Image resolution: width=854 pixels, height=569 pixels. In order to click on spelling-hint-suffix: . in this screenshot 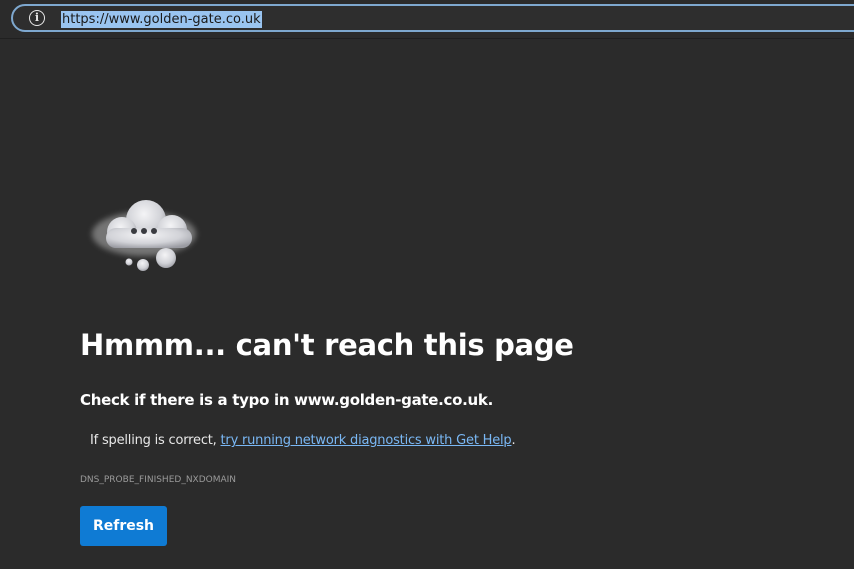, I will do `click(513, 440)`.